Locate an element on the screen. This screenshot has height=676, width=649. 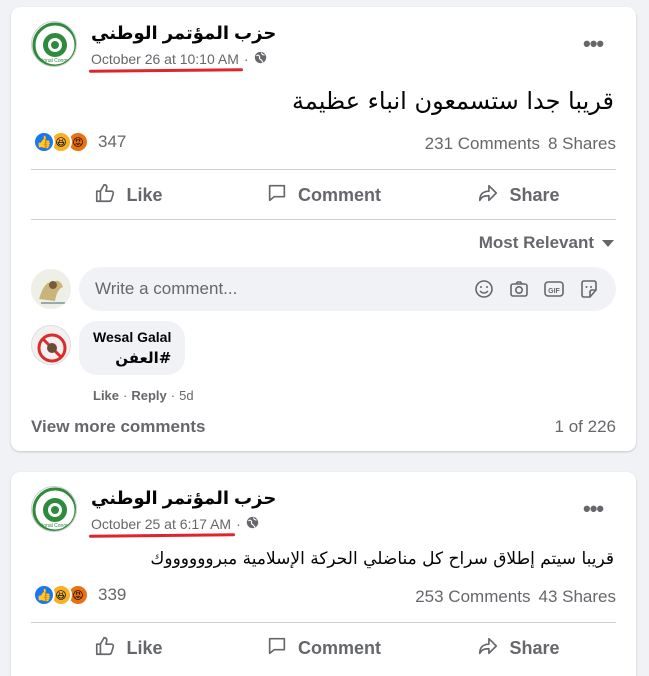
comments-count: 253 Comments is located at coordinates (472, 597).